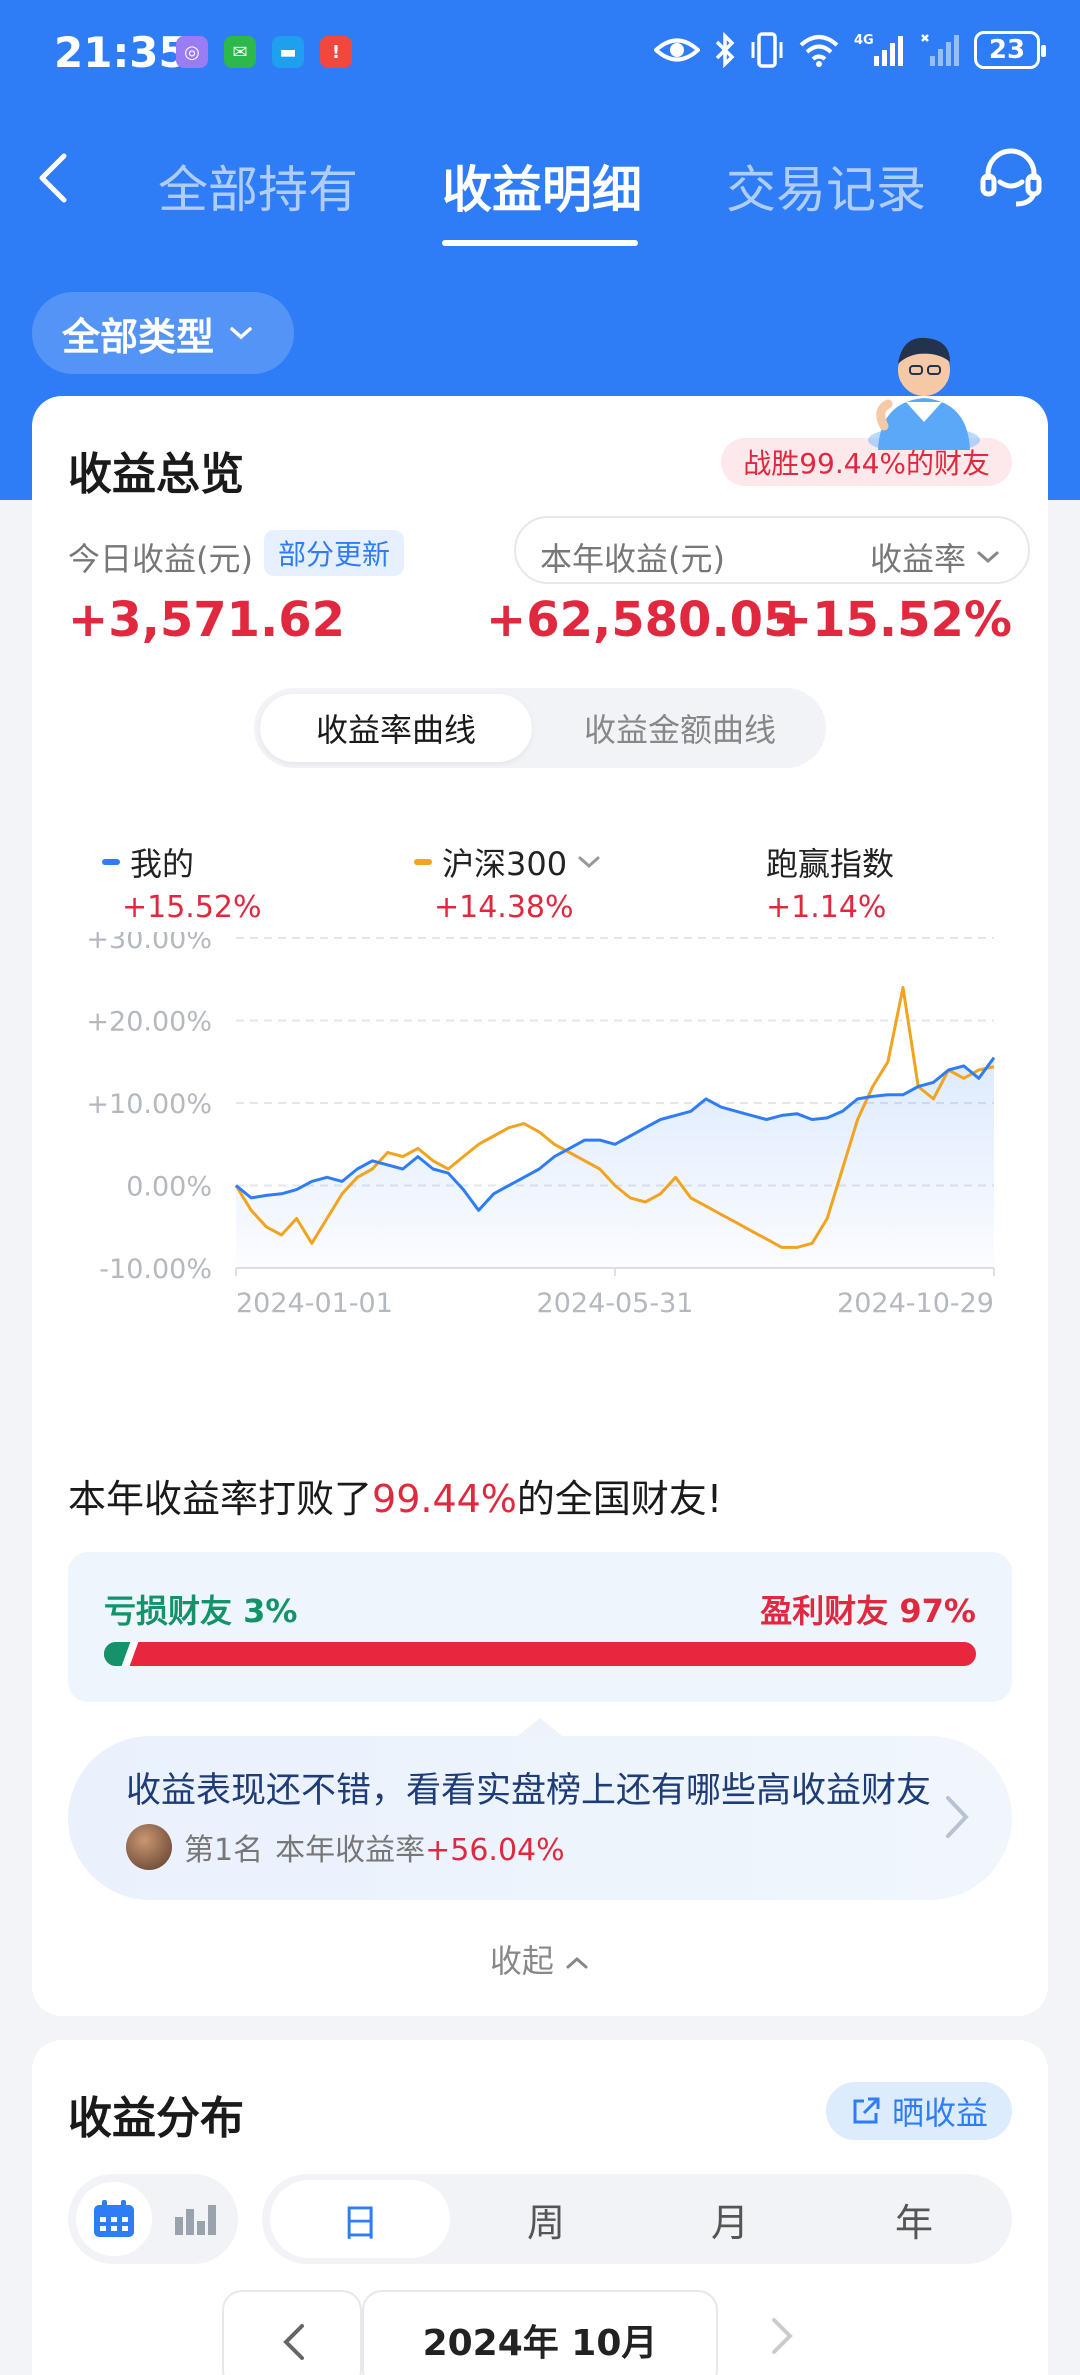  Describe the element at coordinates (504, 907) in the screenshot. I see `legend-index-value: +14.38%` at that location.